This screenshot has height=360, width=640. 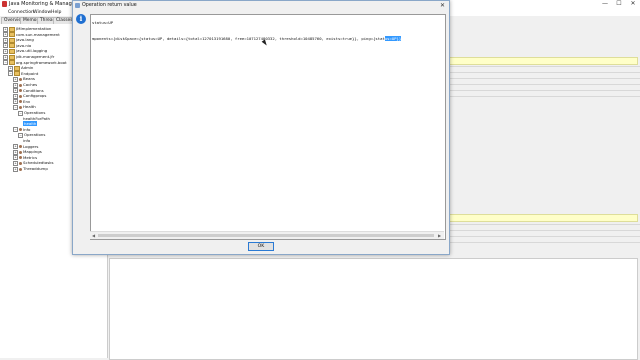 I want to click on tree-node: + Threaddump, so click(x=30, y=169).